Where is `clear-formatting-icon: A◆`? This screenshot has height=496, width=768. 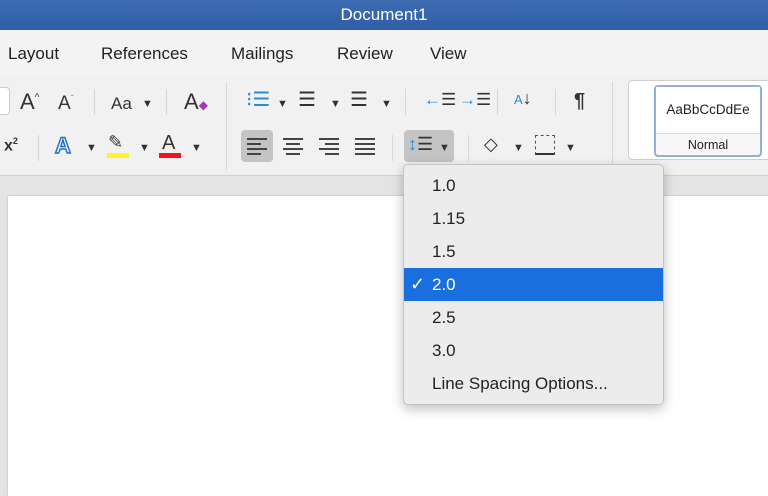 clear-formatting-icon: A◆ is located at coordinates (196, 102).